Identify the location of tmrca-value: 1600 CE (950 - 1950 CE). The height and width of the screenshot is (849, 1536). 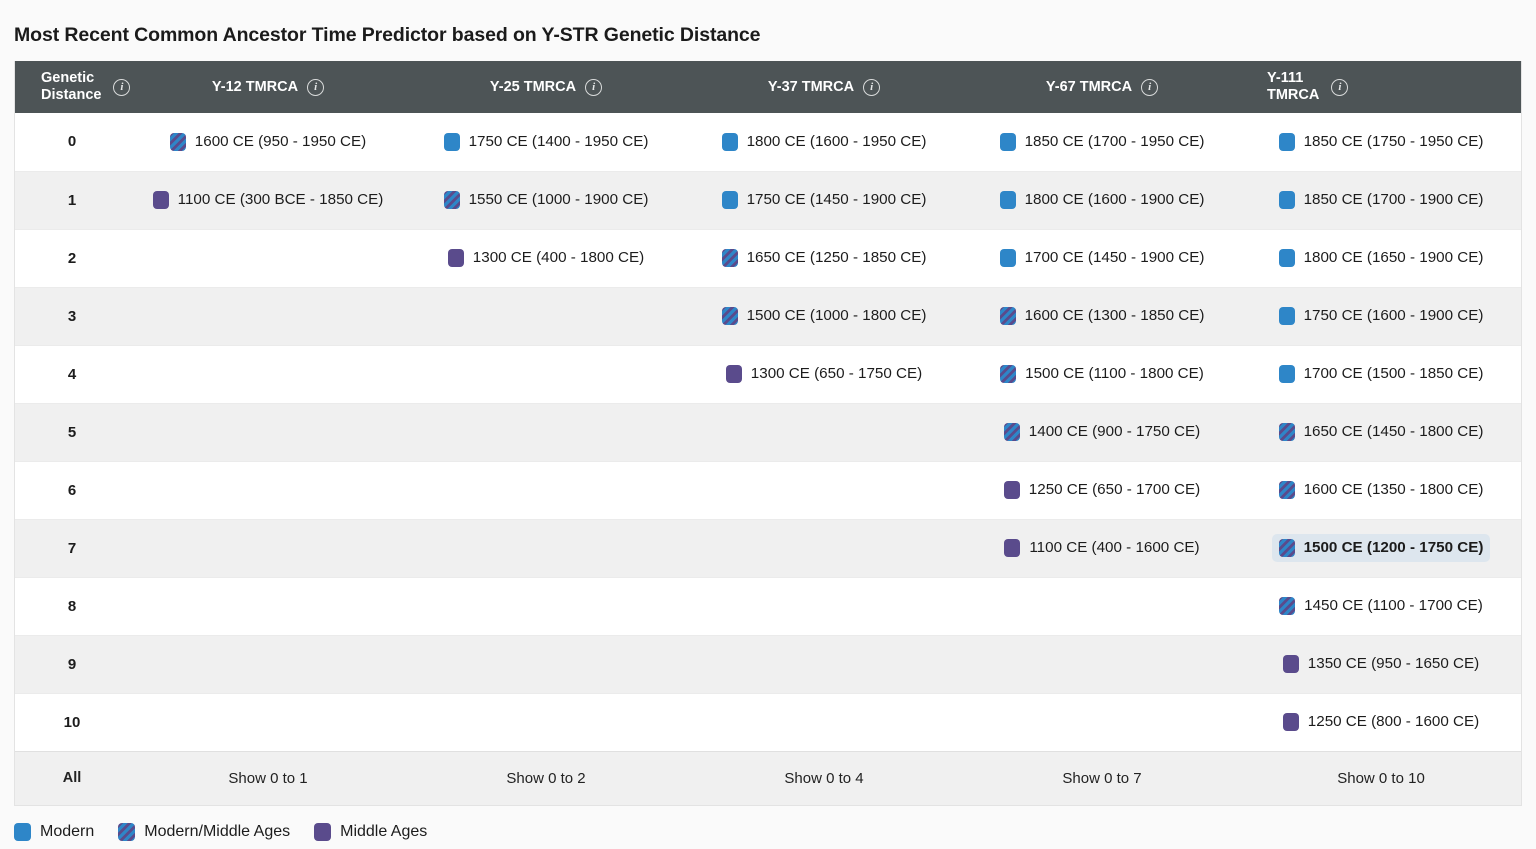
(268, 142).